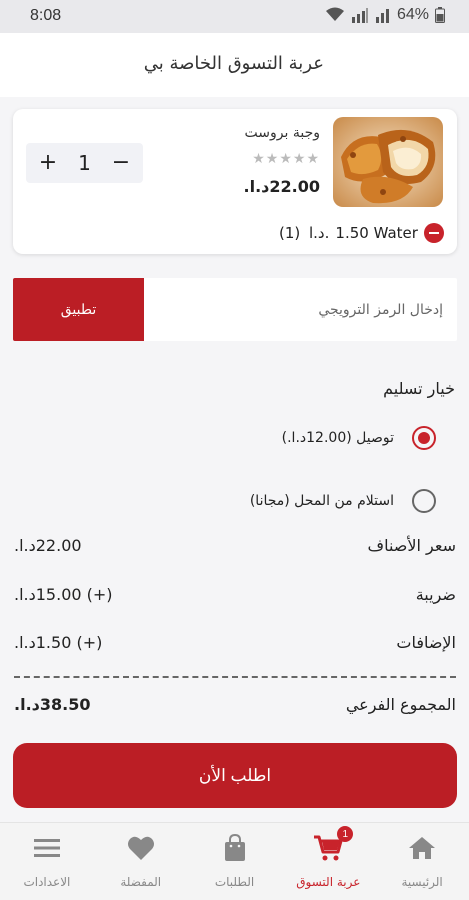 The height and width of the screenshot is (900, 469). Describe the element at coordinates (46, 15) in the screenshot. I see `status-time: 8:08` at that location.